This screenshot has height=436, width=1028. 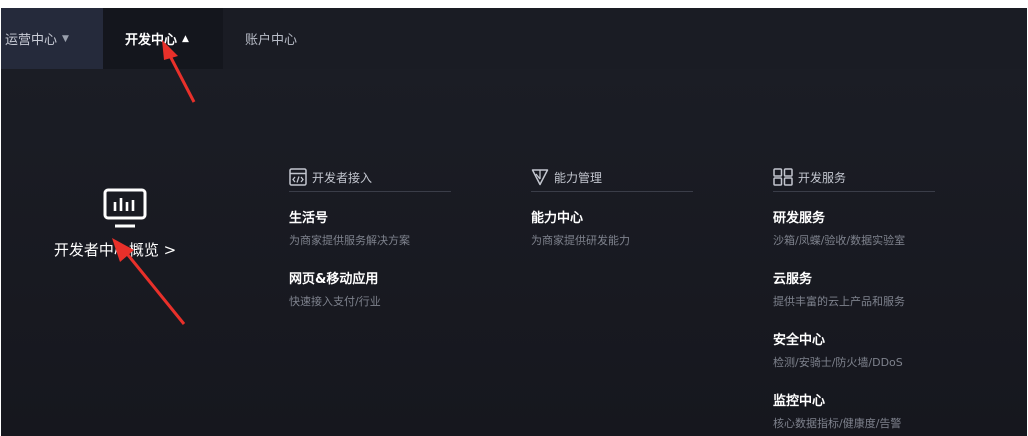 I want to click on caret-down-icon: ▼, so click(x=65, y=38).